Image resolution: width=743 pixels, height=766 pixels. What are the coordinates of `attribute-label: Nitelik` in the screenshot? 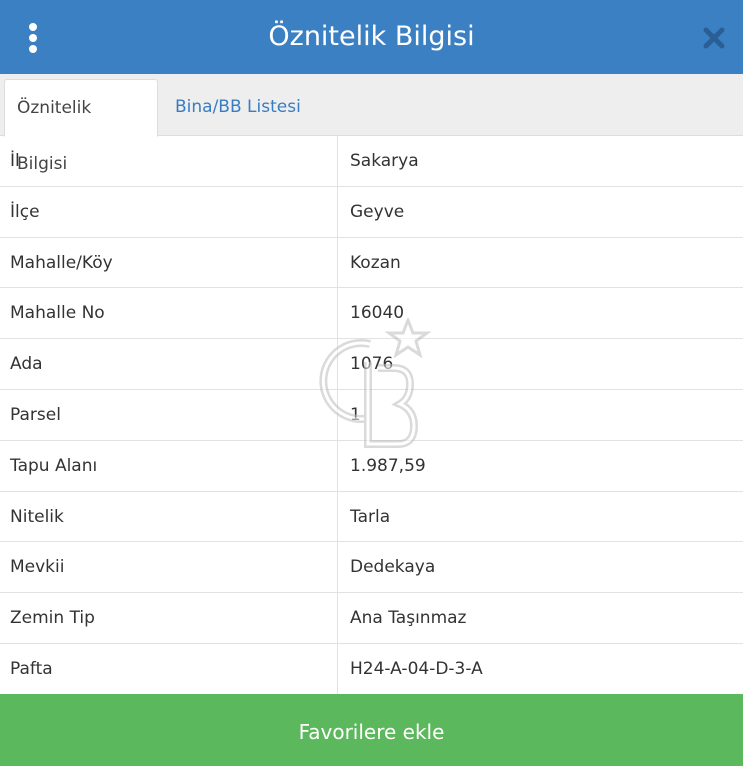 It's located at (37, 516).